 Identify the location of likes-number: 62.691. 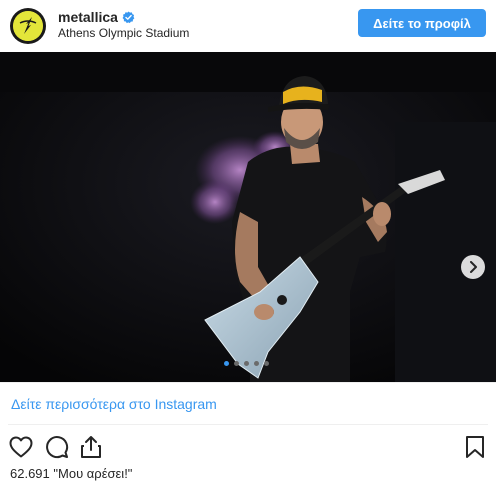
(30, 473).